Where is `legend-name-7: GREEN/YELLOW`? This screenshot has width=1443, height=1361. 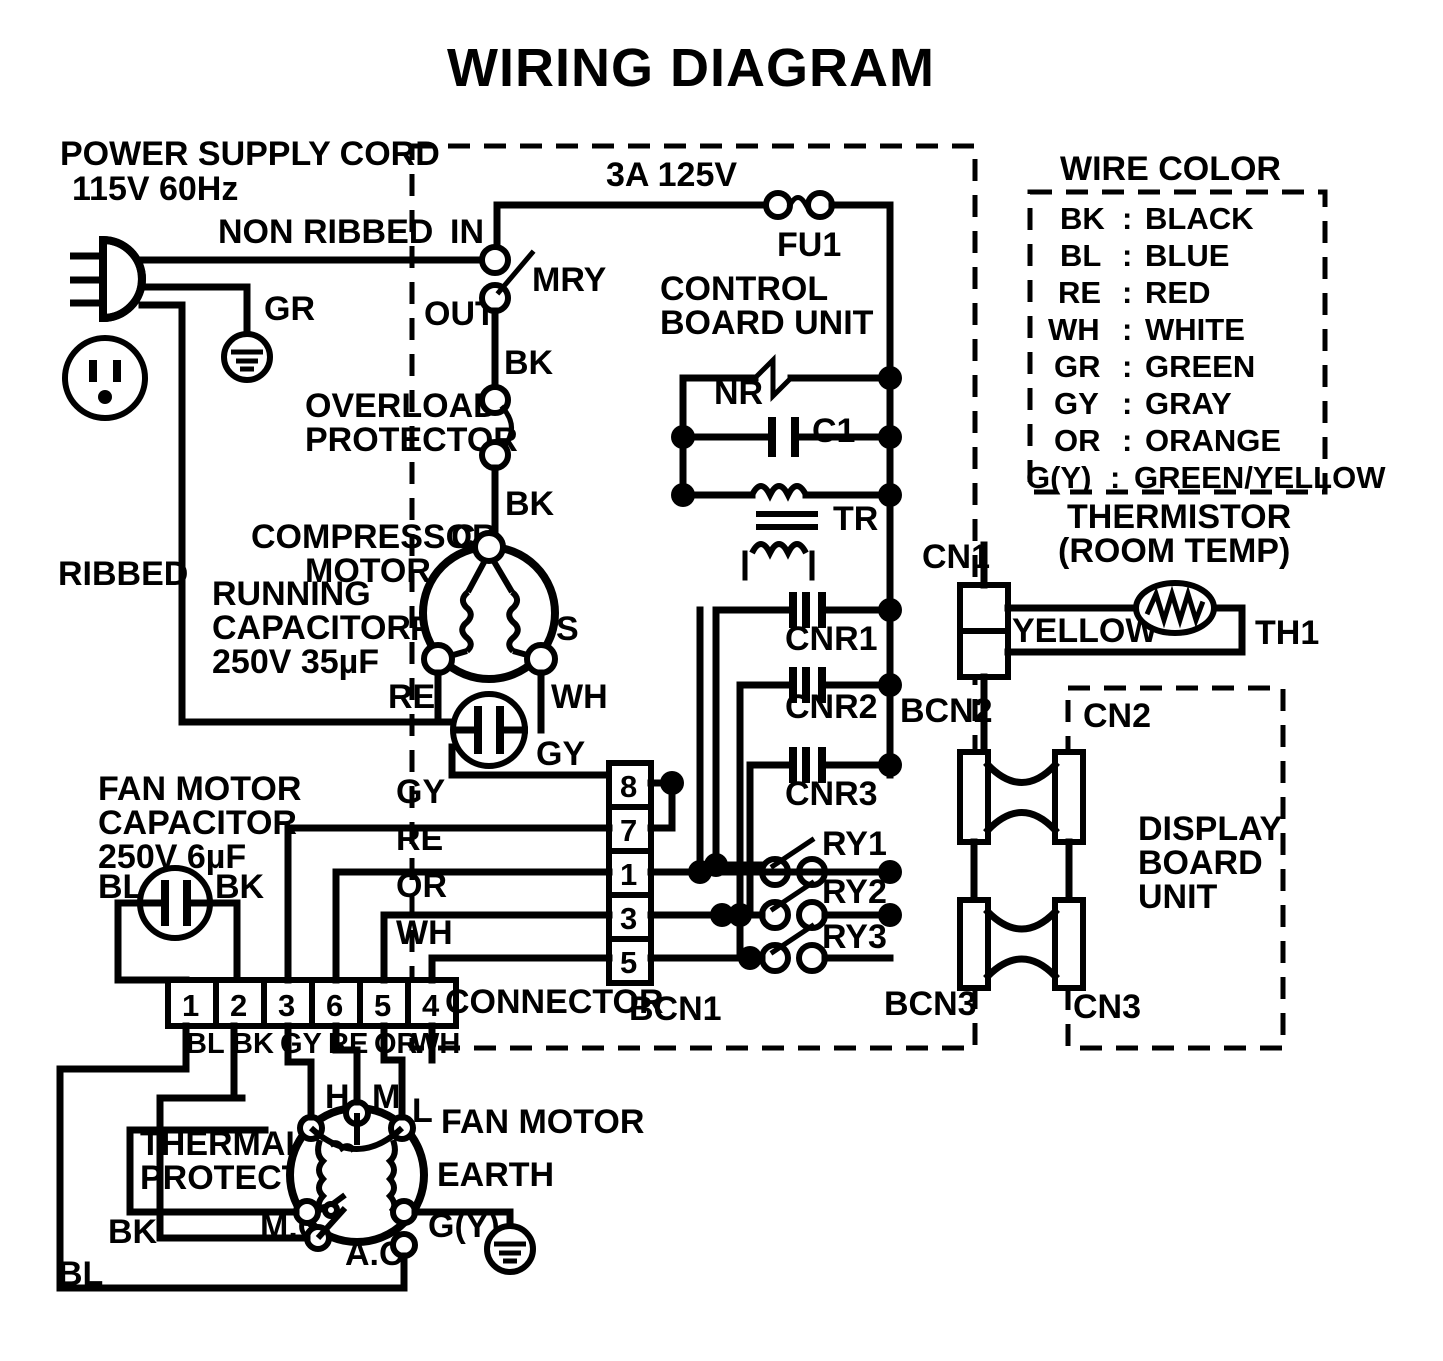 legend-name-7: GREEN/YELLOW is located at coordinates (1260, 477).